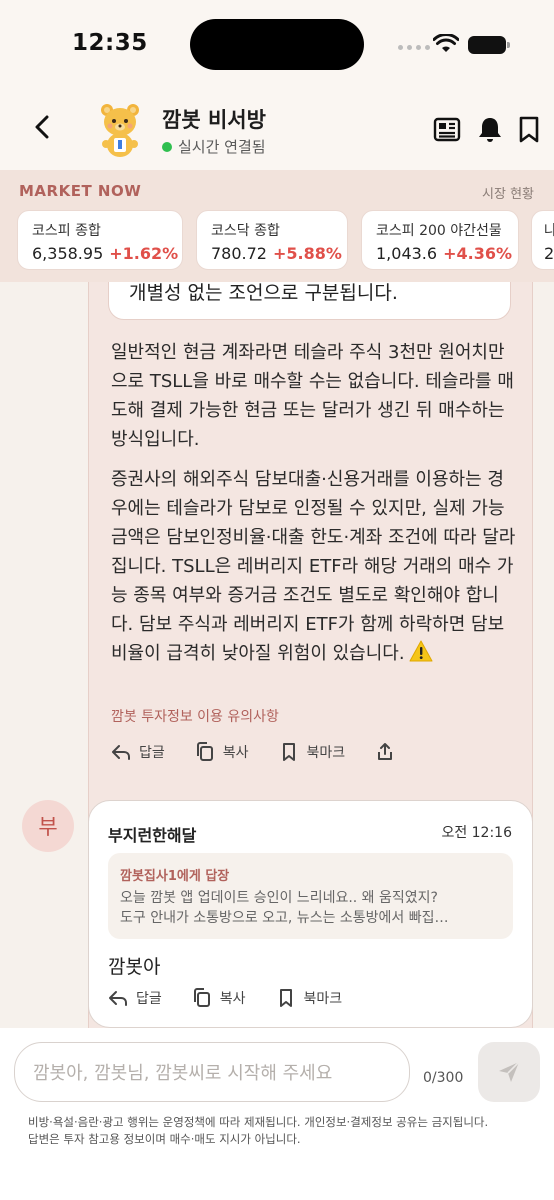  Describe the element at coordinates (134, 967) in the screenshot. I see `user-message-text: 깜봇아` at that location.